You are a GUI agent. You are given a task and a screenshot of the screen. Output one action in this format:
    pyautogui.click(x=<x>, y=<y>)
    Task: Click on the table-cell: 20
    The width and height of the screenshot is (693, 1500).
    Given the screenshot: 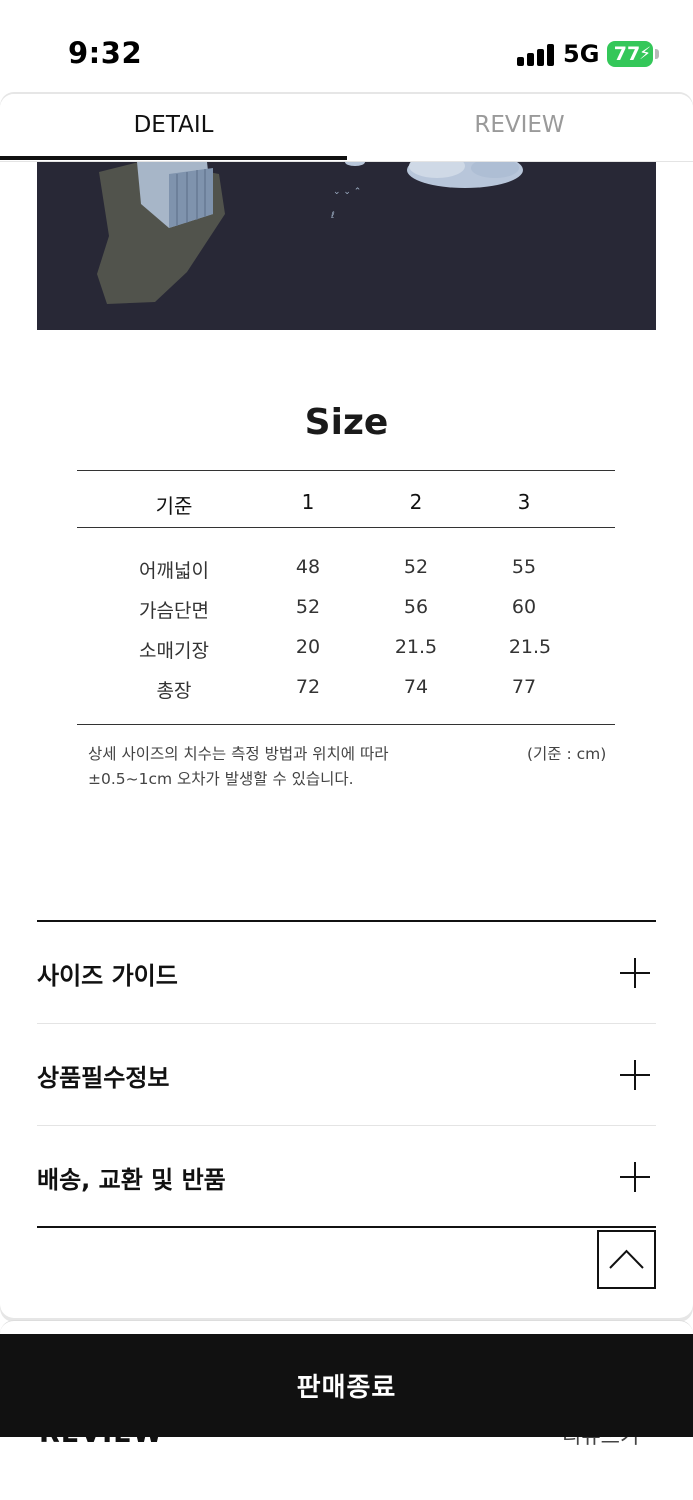 What is the action you would take?
    pyautogui.click(x=308, y=647)
    